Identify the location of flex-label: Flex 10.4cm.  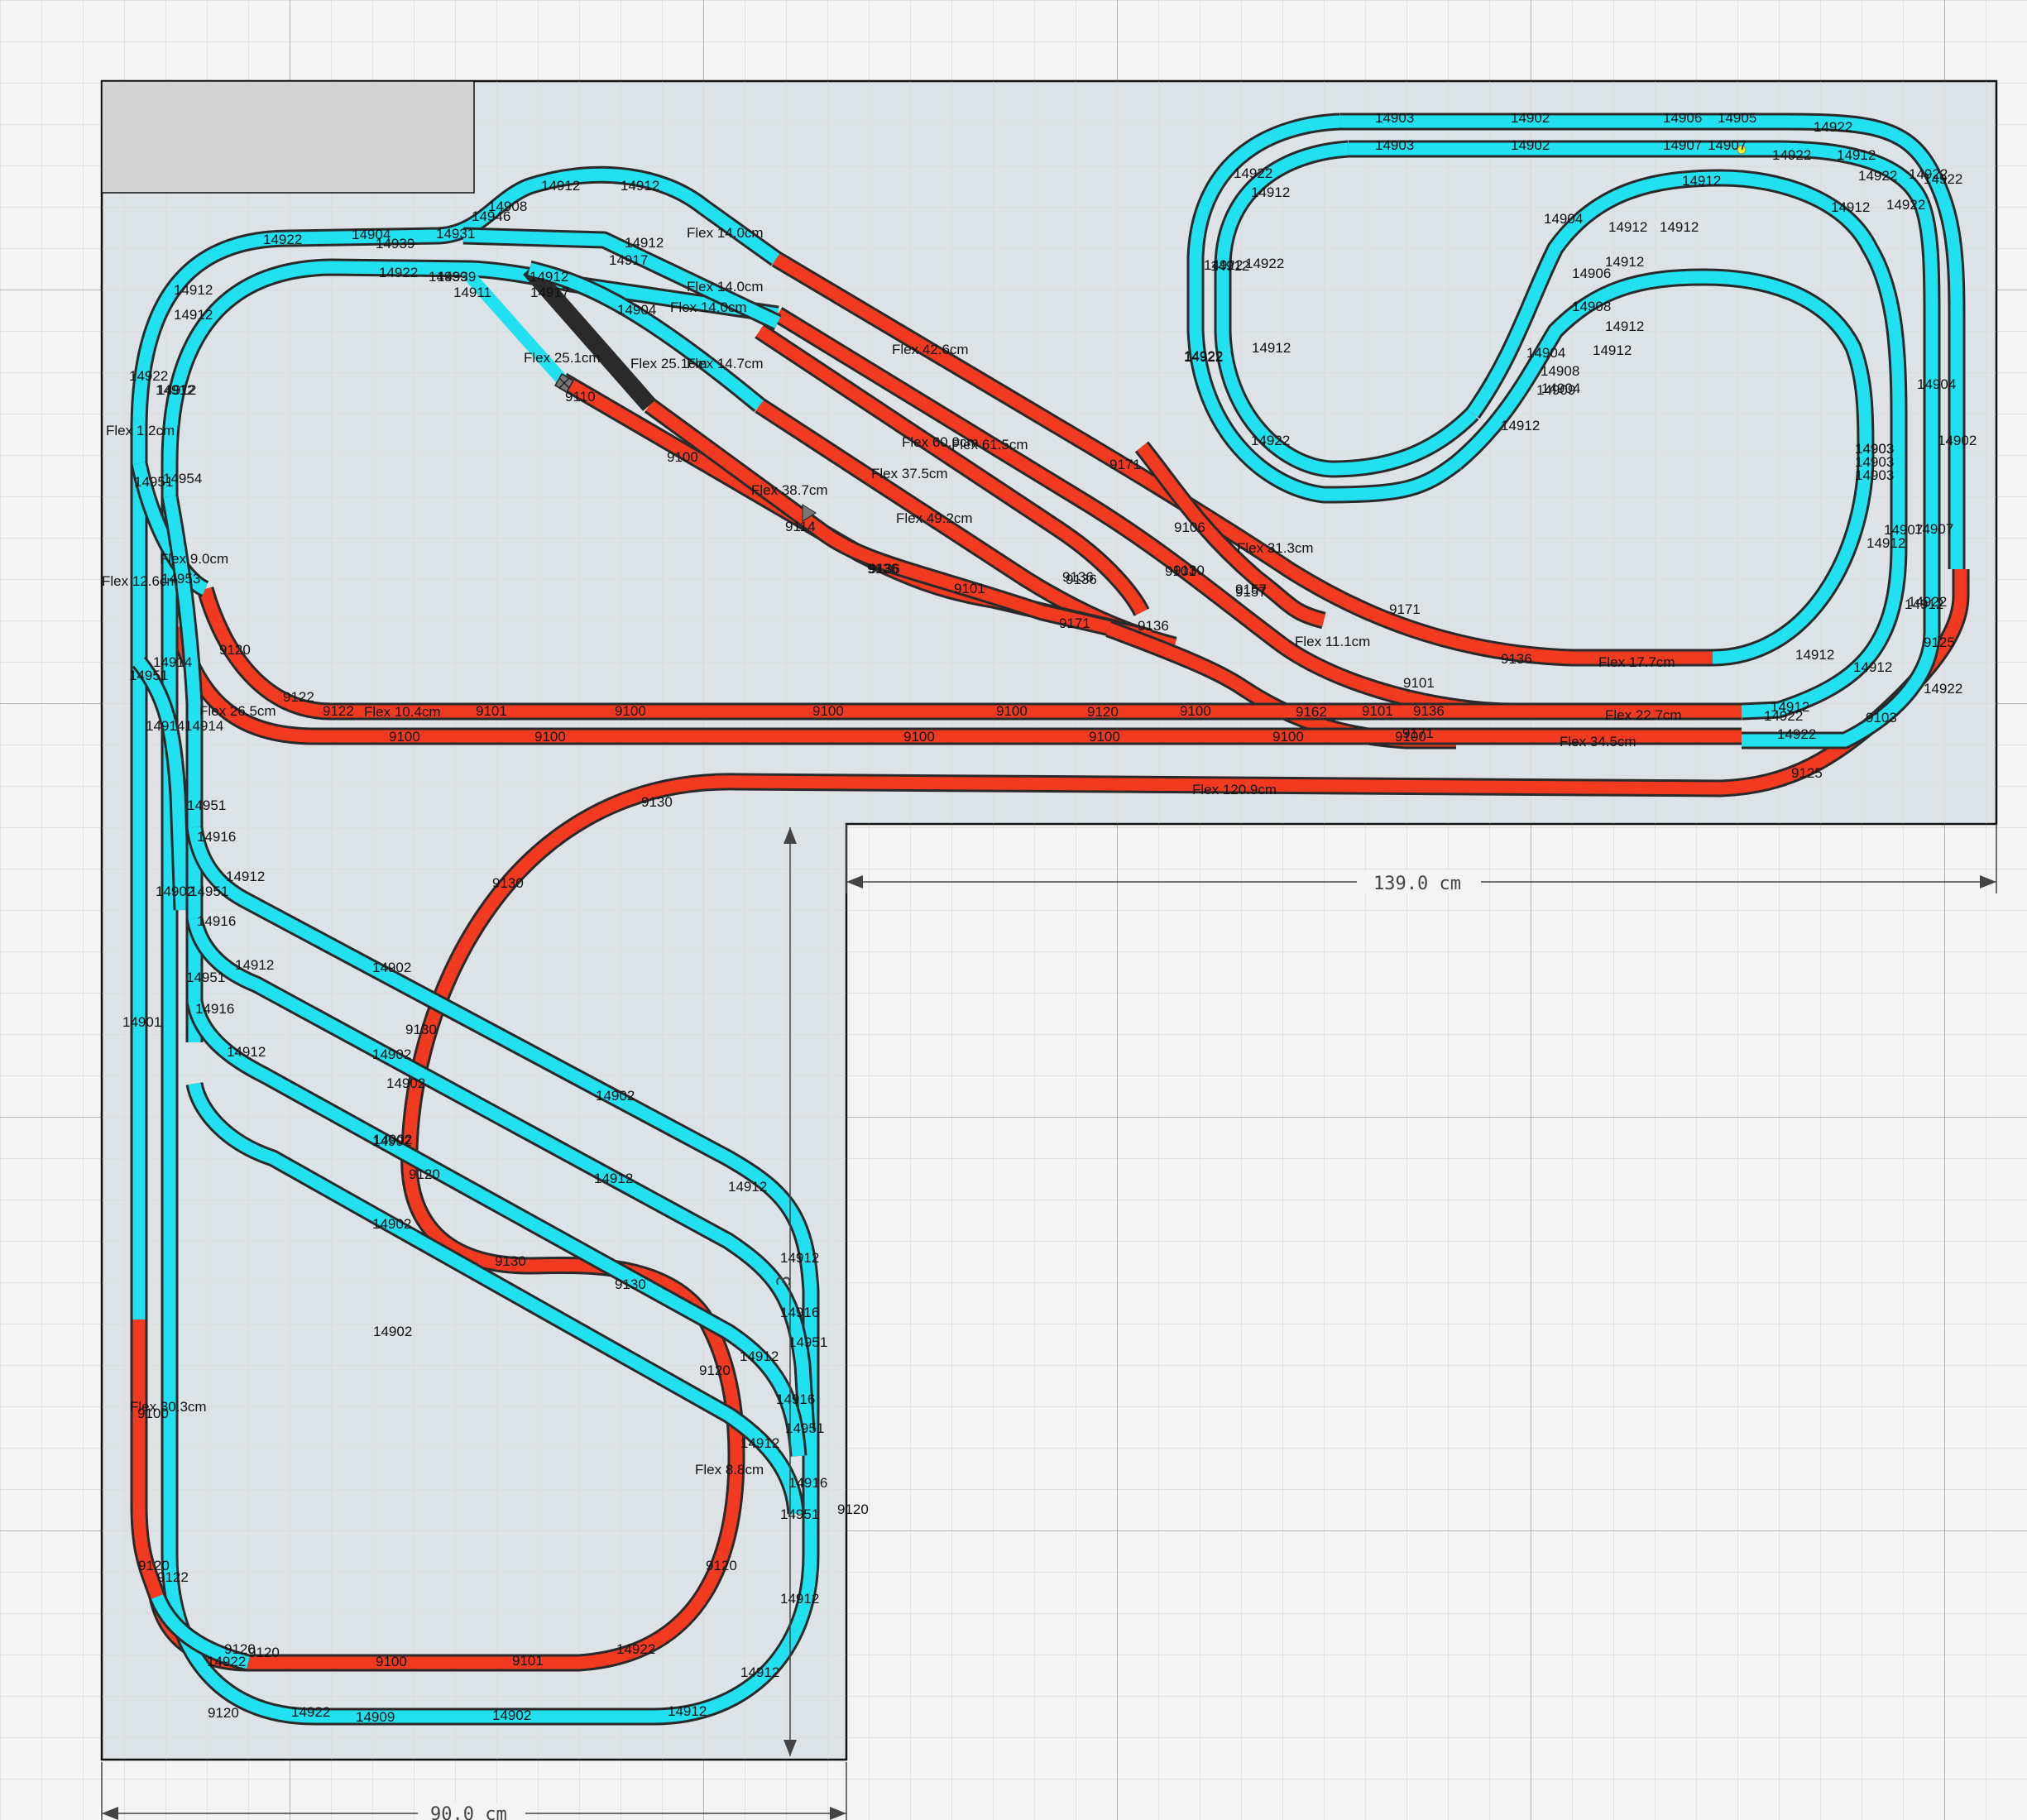
(402, 712).